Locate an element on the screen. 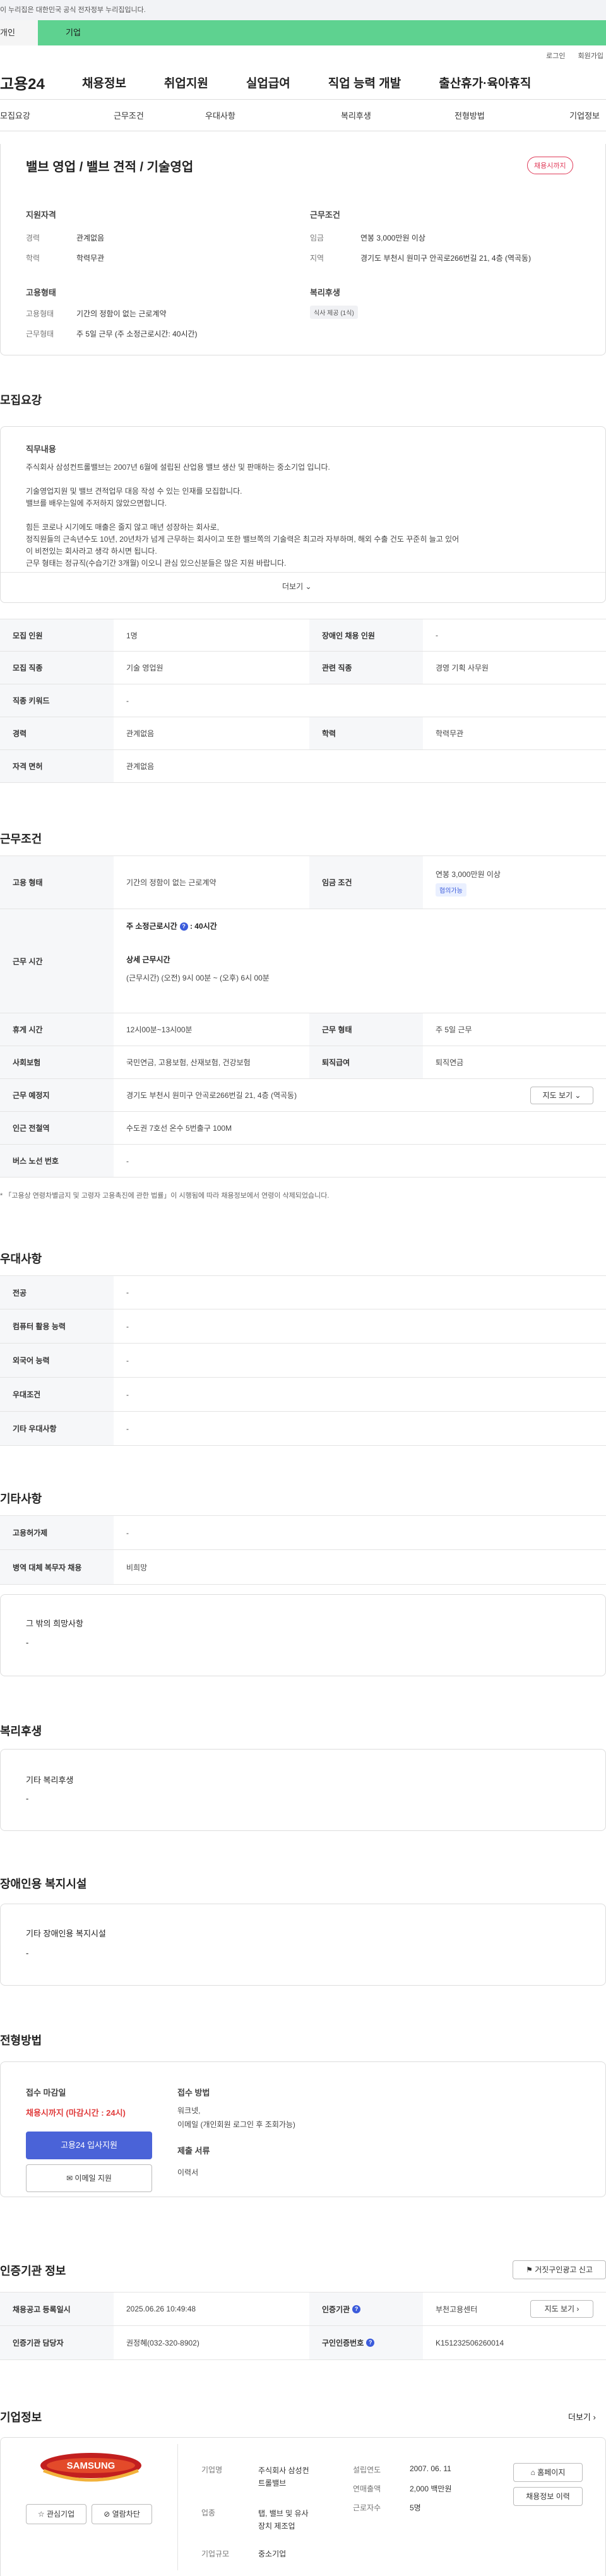  detail-hours-title: 상세 근무시간 is located at coordinates (148, 959).